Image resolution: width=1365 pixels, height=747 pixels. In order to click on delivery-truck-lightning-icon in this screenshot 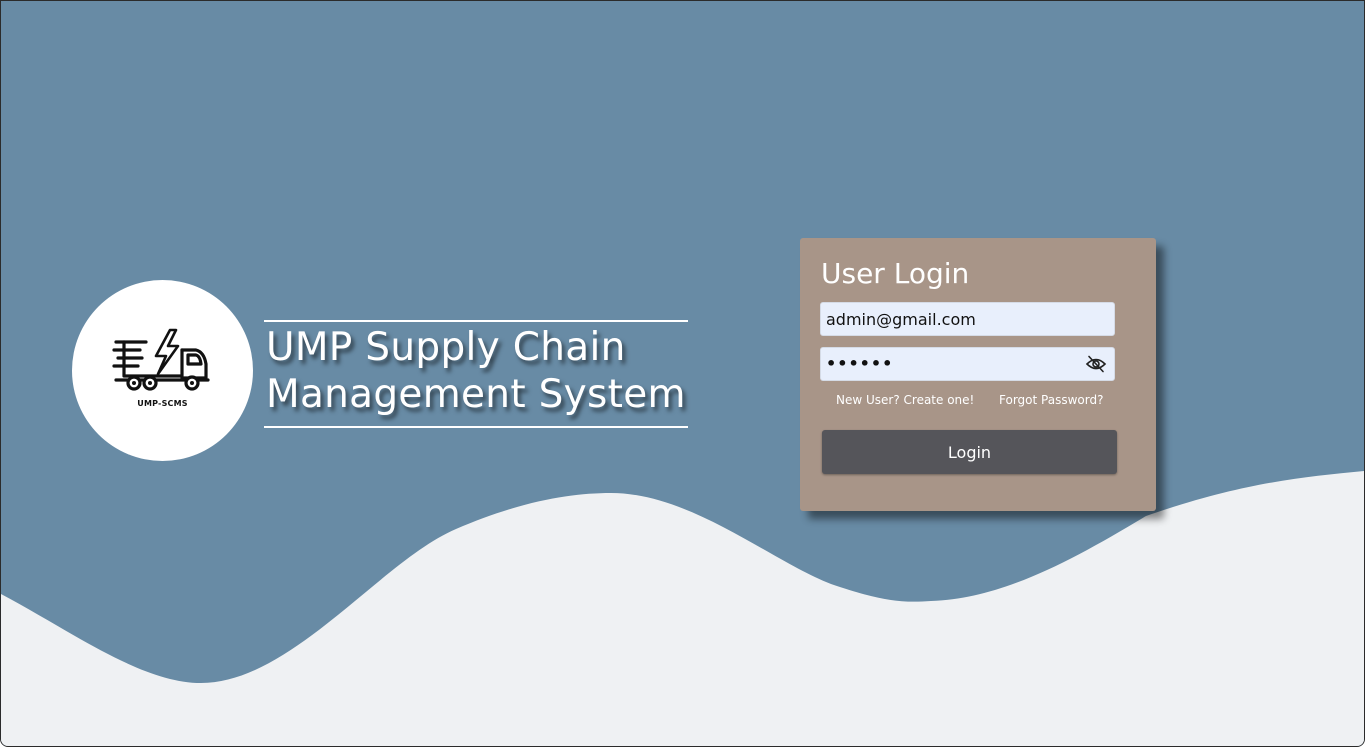, I will do `click(161, 359)`.